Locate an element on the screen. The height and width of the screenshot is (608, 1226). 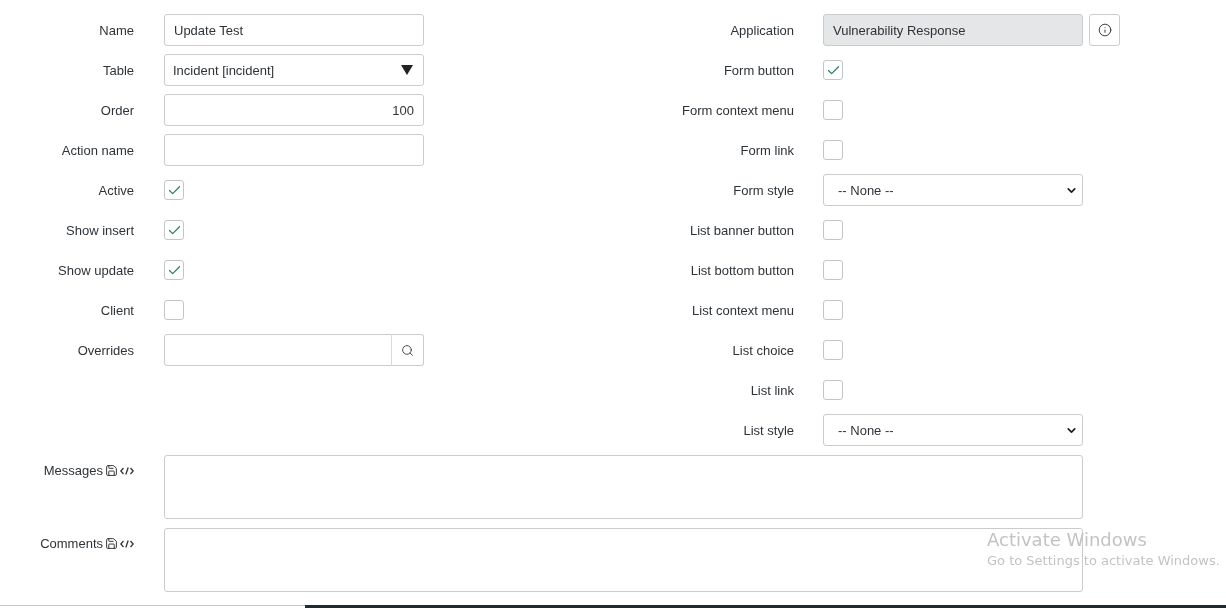
input-field: Update Test is located at coordinates (294, 30).